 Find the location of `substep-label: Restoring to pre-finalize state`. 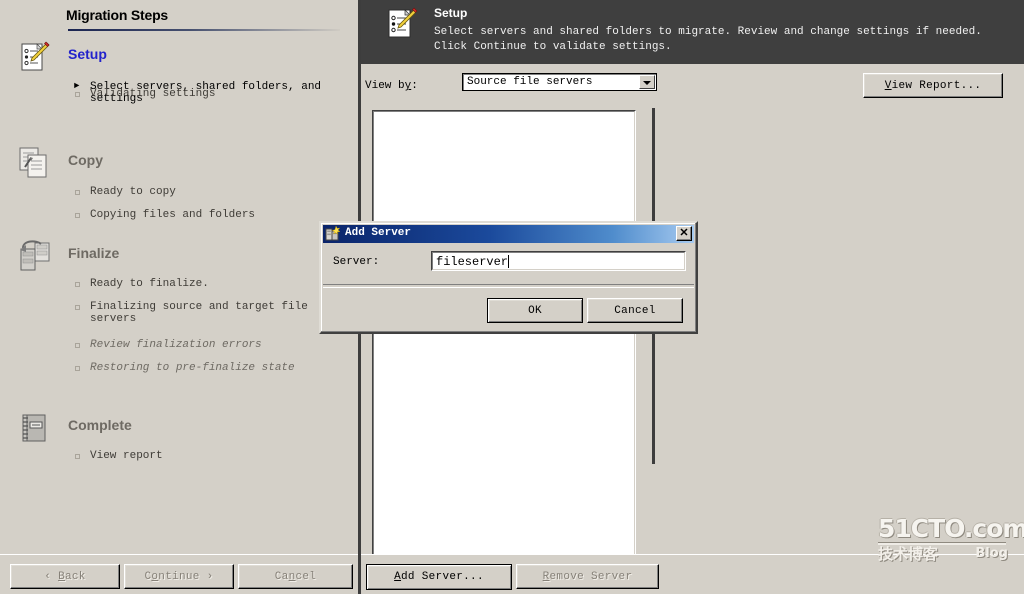

substep-label: Restoring to pre-finalize state is located at coordinates (192, 368).